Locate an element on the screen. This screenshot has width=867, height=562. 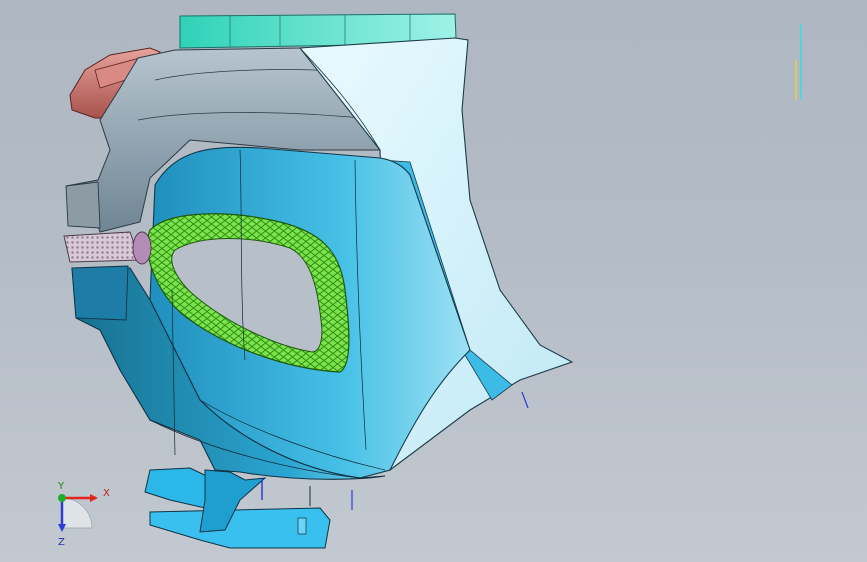
axis-z-label: Z is located at coordinates (61, 542).